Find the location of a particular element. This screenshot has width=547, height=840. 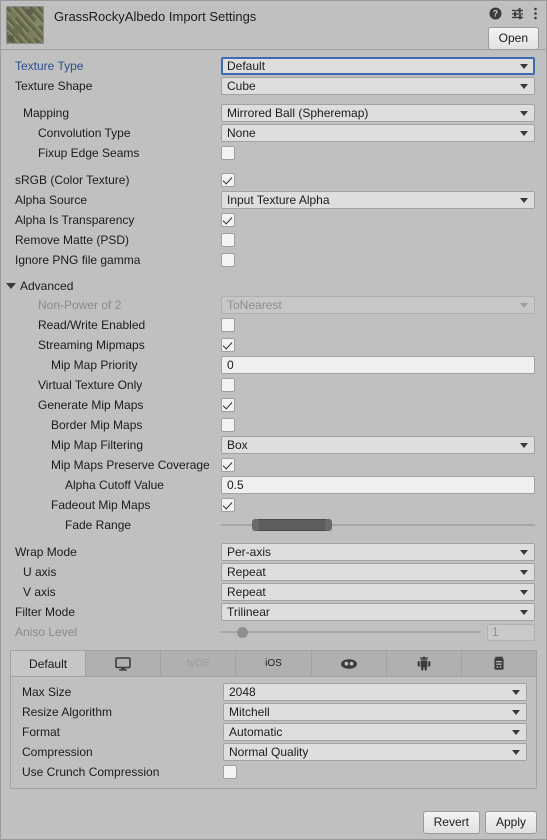

dropdown-filter-mode: Trilinear is located at coordinates (378, 612).